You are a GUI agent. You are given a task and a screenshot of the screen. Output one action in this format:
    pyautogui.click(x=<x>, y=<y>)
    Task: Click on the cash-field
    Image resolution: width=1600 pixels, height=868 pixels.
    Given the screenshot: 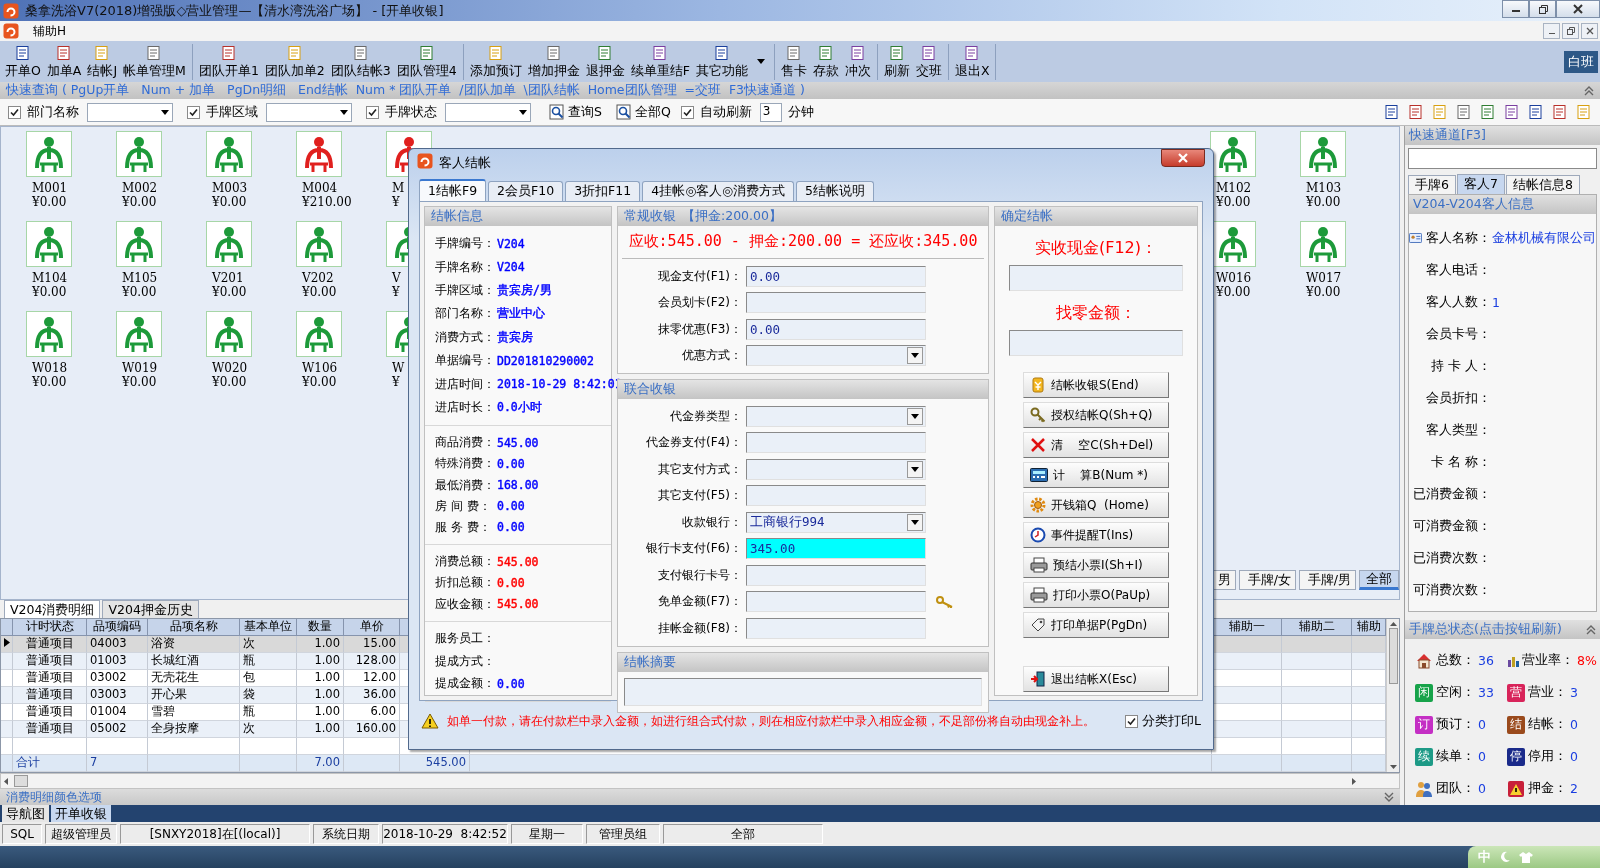 What is the action you would take?
    pyautogui.click(x=1096, y=278)
    